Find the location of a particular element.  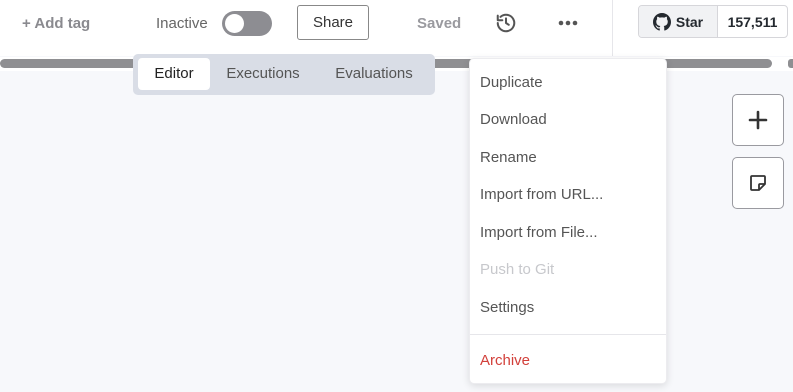

active-toggle is located at coordinates (247, 23).